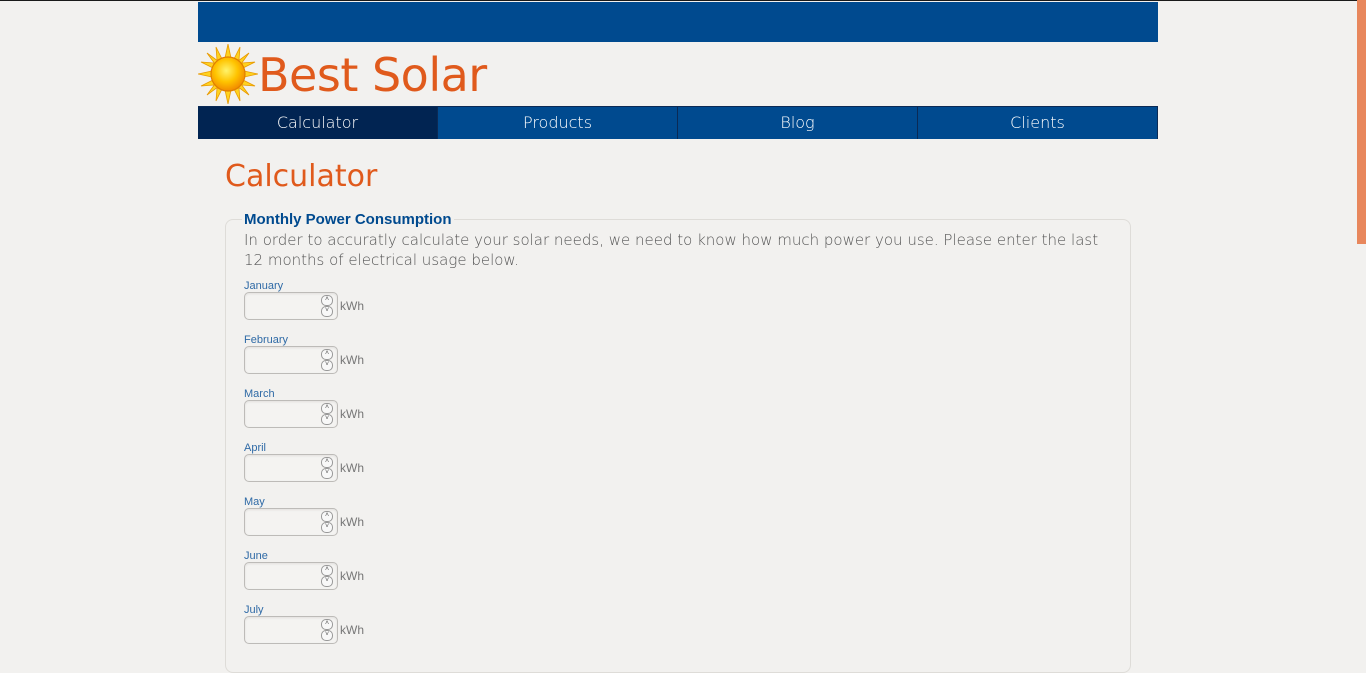 This screenshot has width=1366, height=673. What do you see at coordinates (678, 523) in the screenshot?
I see `month-field-may: May ˄ ˅ kWh` at bounding box center [678, 523].